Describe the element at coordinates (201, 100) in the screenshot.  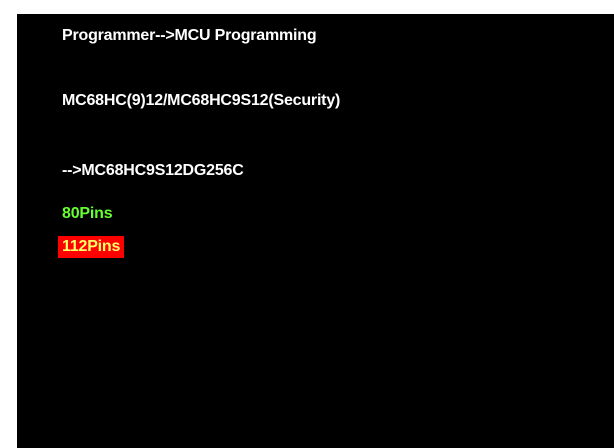
I see `mcu-family-label: MC68HC(9)12/MC68HC9S12(Security)` at that location.